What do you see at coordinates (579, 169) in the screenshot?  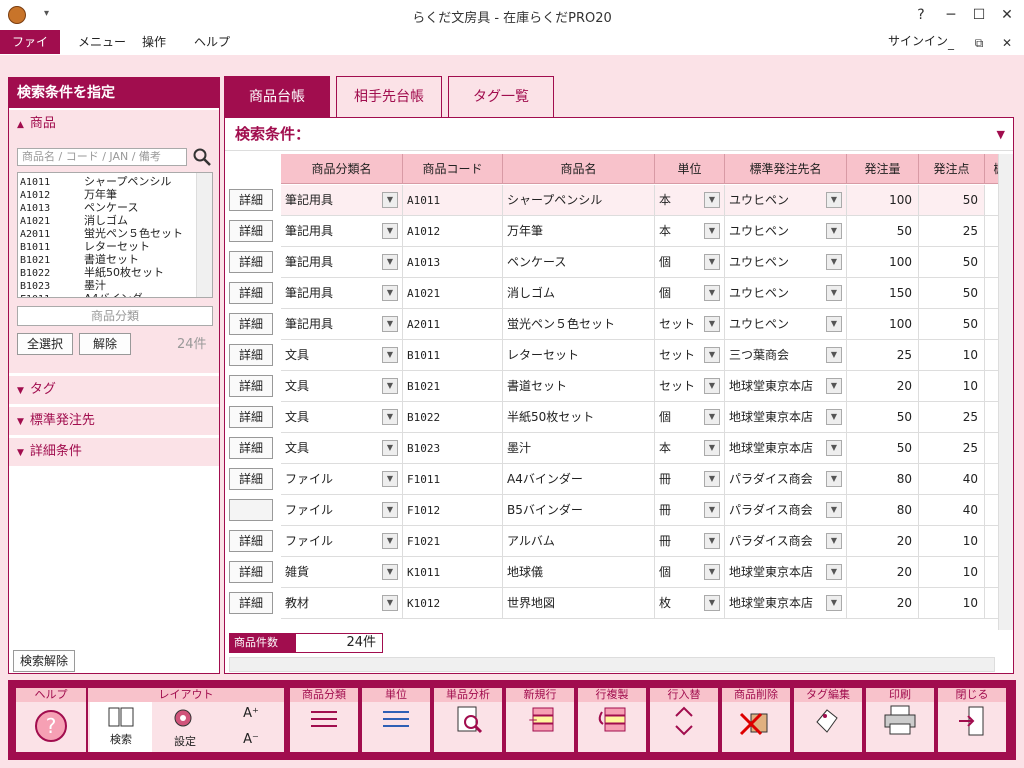 I see `column-header: 商品名` at bounding box center [579, 169].